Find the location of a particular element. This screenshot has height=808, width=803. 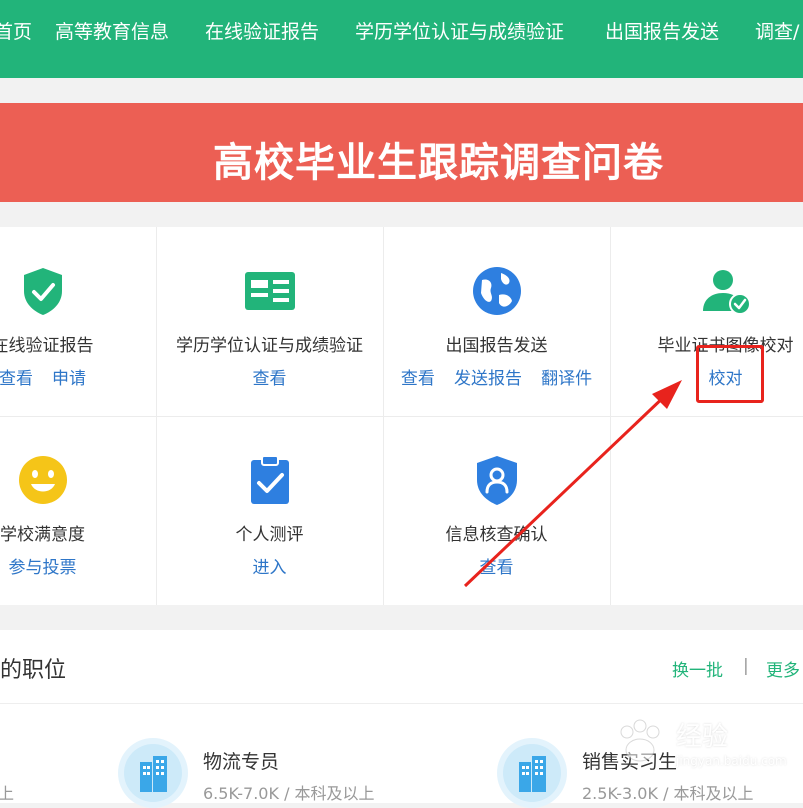

service-title: 在线验证报告 is located at coordinates (47, 346).